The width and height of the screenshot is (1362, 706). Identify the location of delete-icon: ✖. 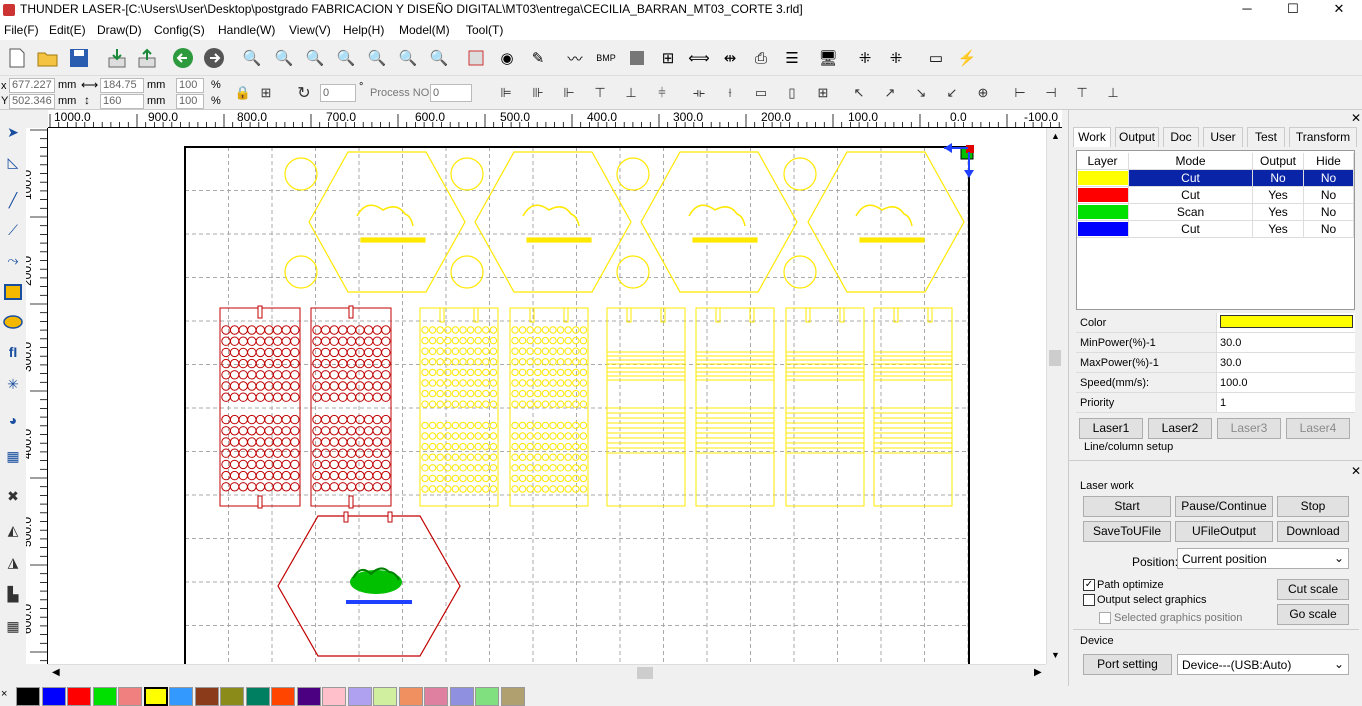
(13, 496).